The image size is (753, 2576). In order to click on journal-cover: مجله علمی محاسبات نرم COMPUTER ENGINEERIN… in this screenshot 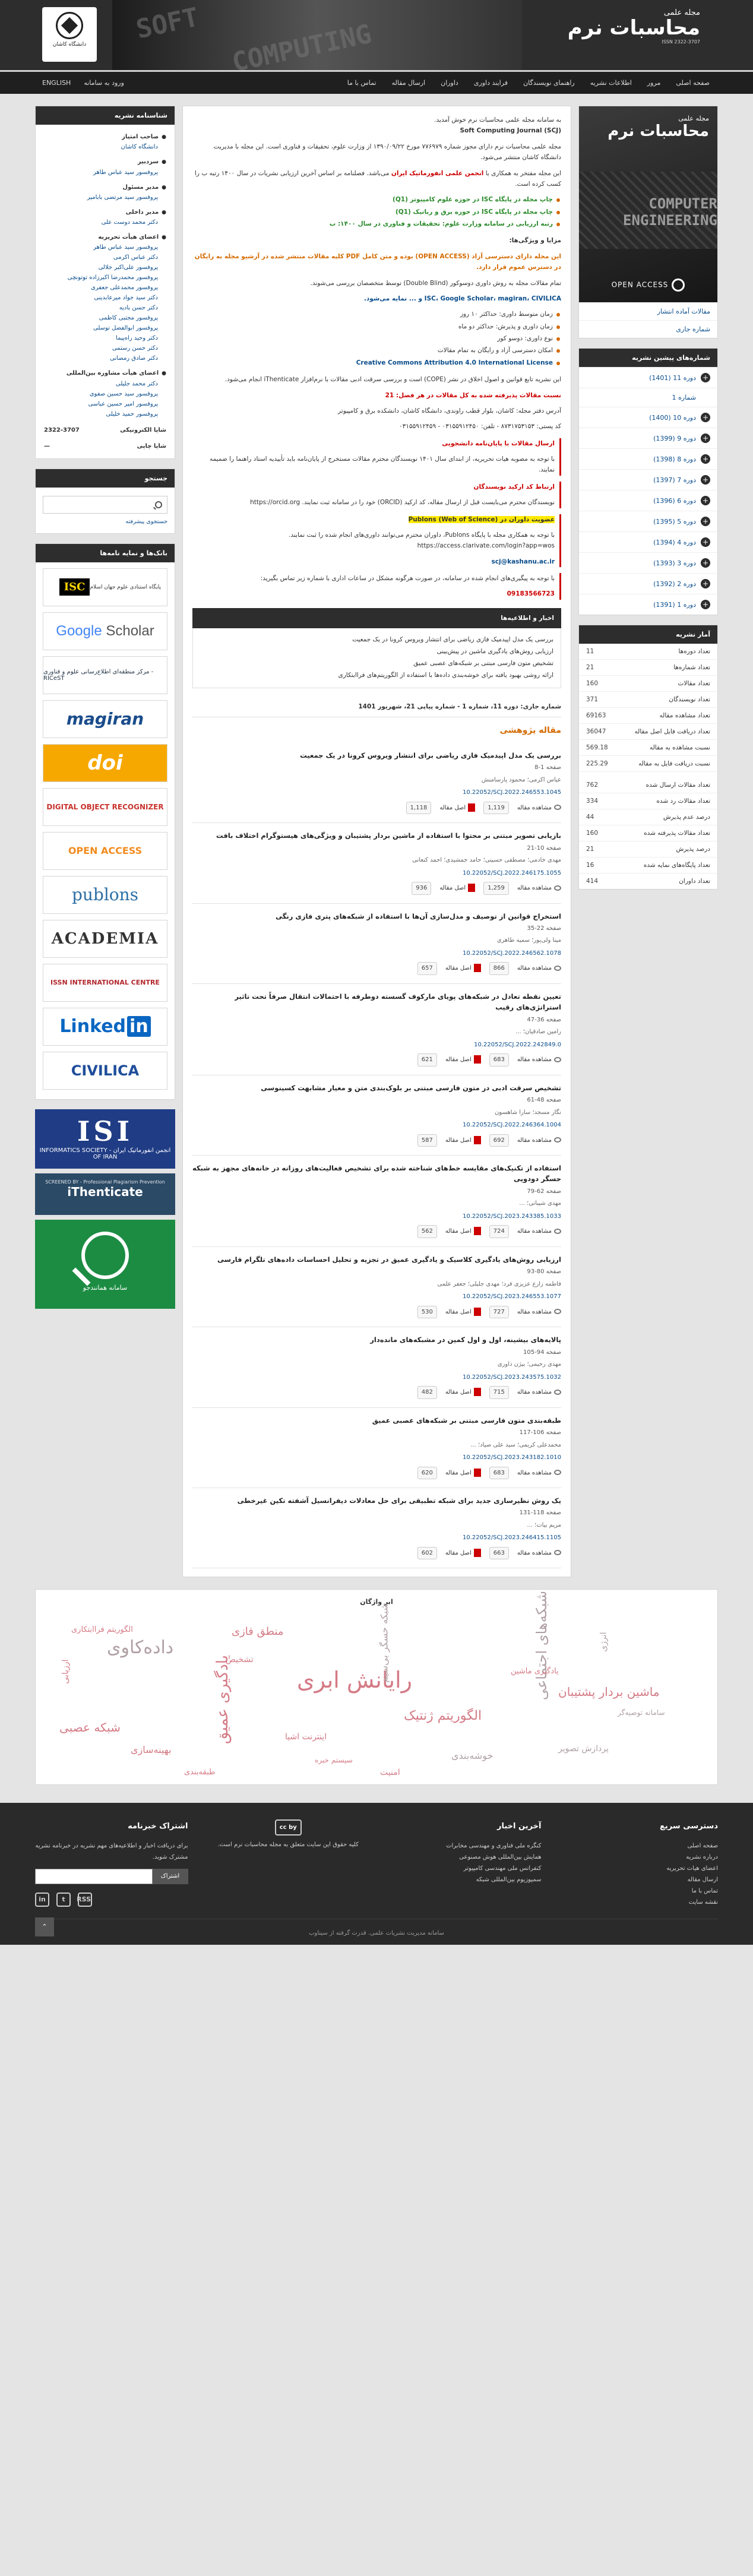, I will do `click(648, 204)`.